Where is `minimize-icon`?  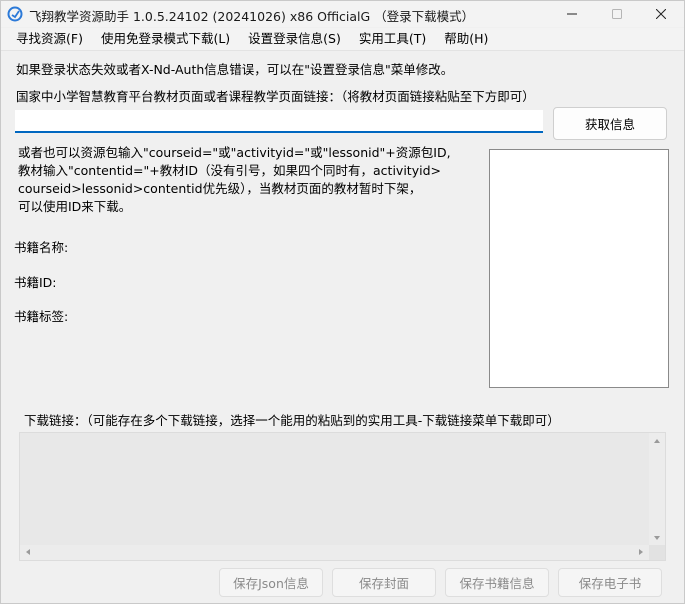 minimize-icon is located at coordinates (572, 14).